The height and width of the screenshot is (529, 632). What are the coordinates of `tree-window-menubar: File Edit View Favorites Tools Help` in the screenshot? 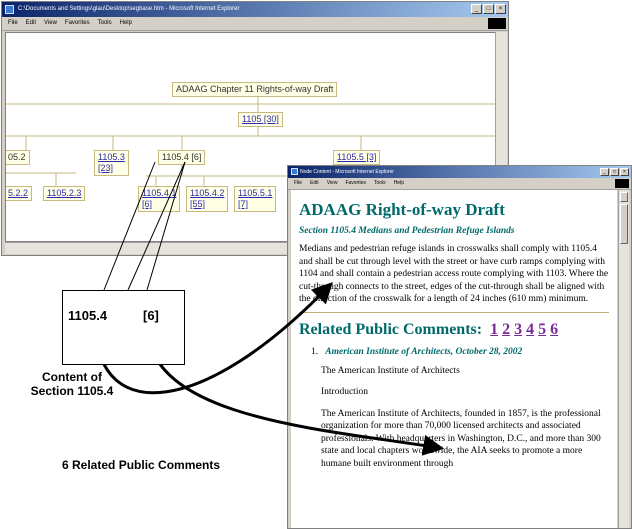 It's located at (255, 24).